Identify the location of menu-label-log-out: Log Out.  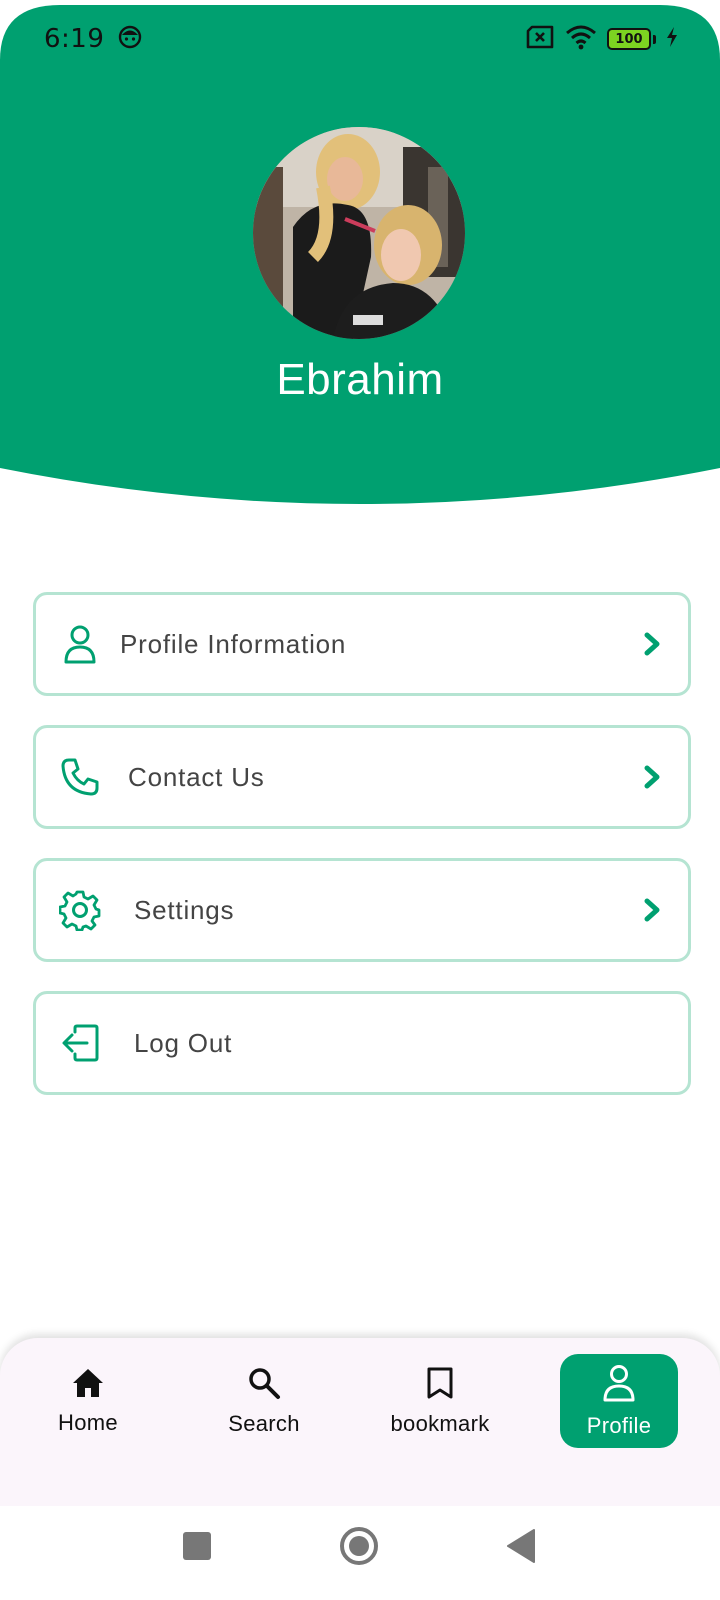
(183, 1042).